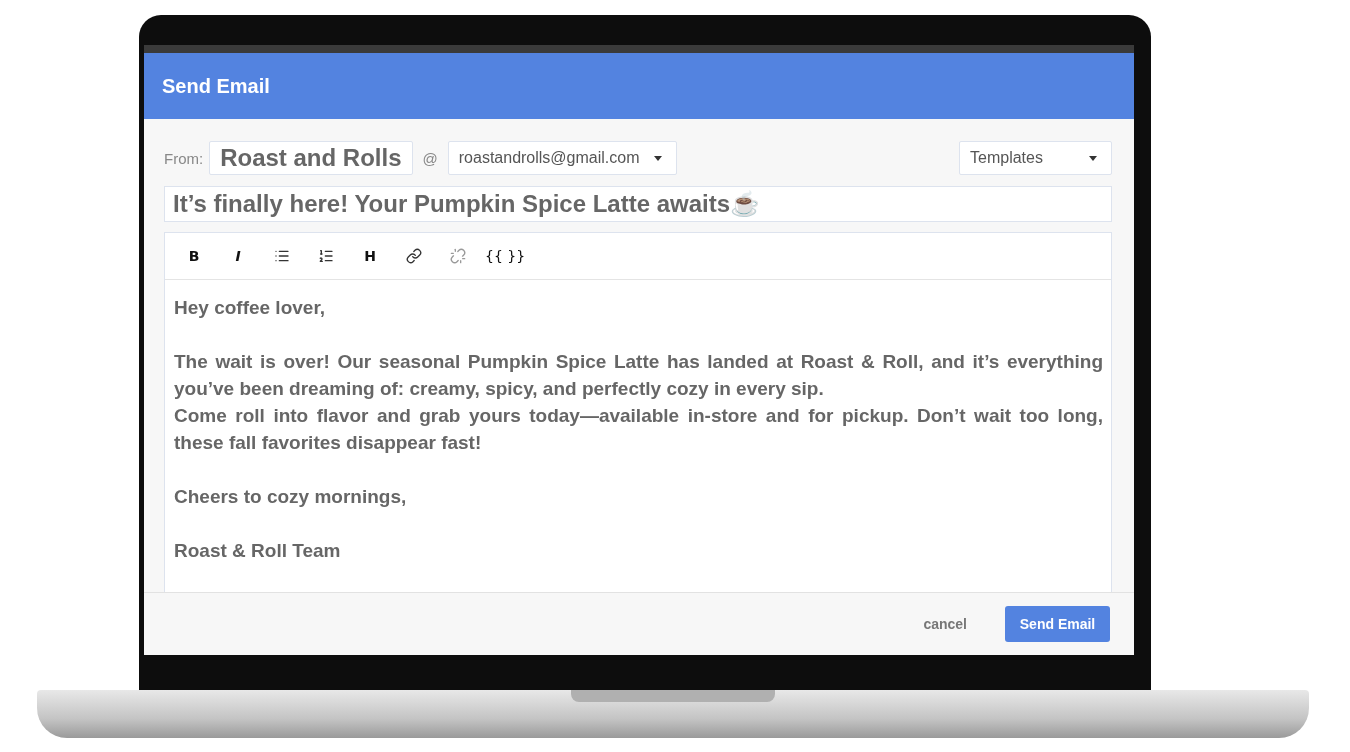  I want to click on body-paragraph: Come roll into flavor and grab yours today—available in-store and for pickup. Don’t wait too long, these fall favorites disappear fast!, so click(638, 429).